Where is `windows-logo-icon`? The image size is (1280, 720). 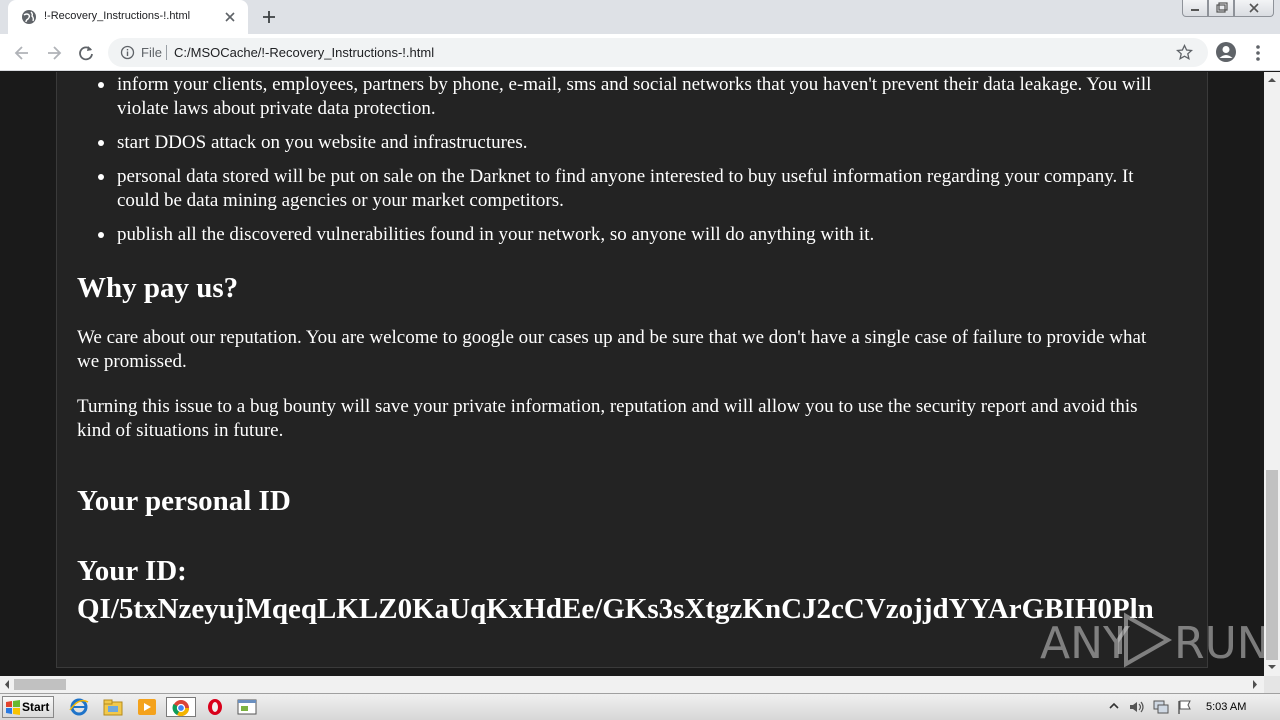
windows-logo-icon is located at coordinates (13, 707).